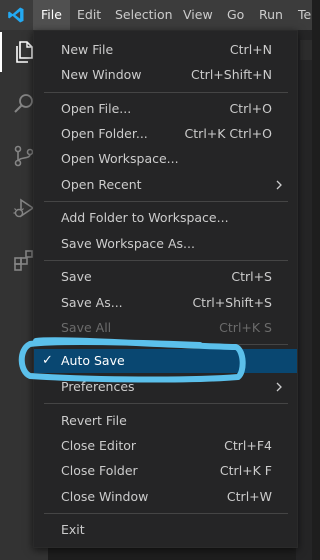  Describe the element at coordinates (250, 49) in the screenshot. I see `menu-item-shortcut: Ctrl+N` at that location.